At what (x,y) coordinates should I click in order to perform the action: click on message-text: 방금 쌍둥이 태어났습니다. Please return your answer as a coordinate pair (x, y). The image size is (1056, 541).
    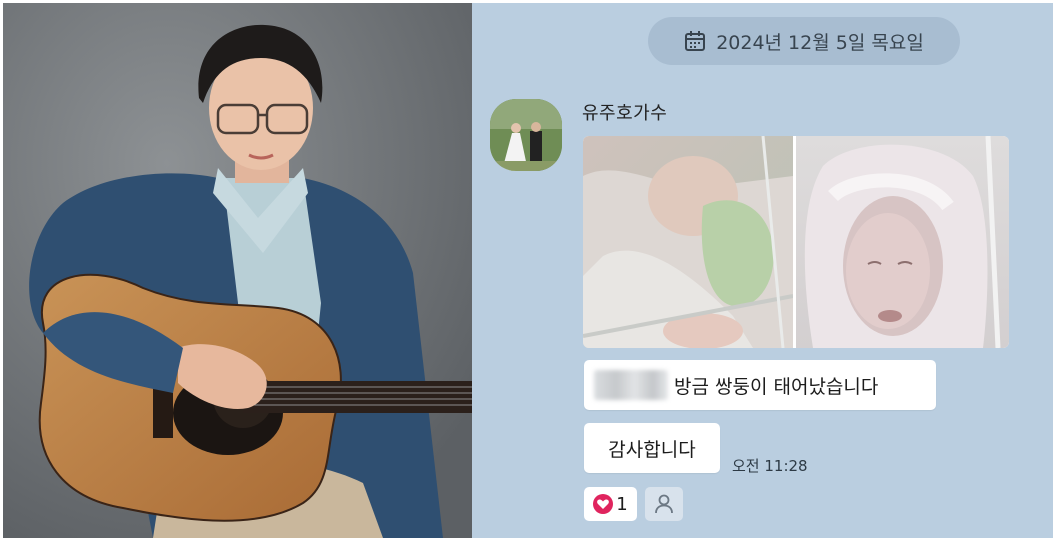
    Looking at the image, I should click on (776, 386).